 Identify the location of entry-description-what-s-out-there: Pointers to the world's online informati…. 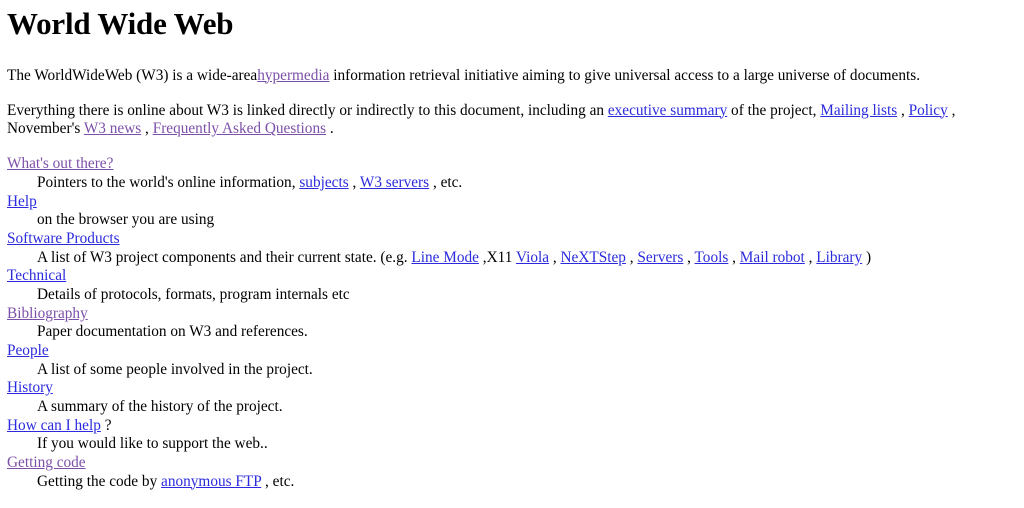
(526, 183).